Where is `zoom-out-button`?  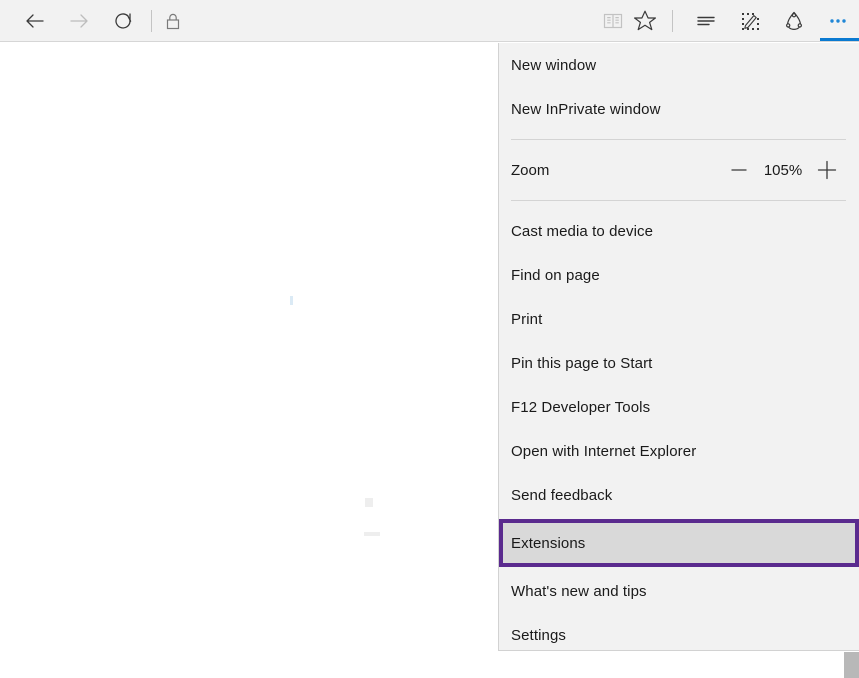 zoom-out-button is located at coordinates (739, 170).